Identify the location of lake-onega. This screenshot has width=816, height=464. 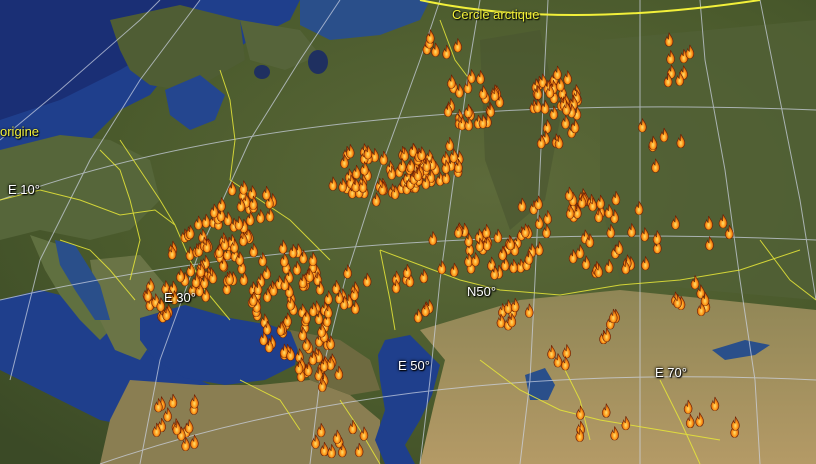
(318, 62).